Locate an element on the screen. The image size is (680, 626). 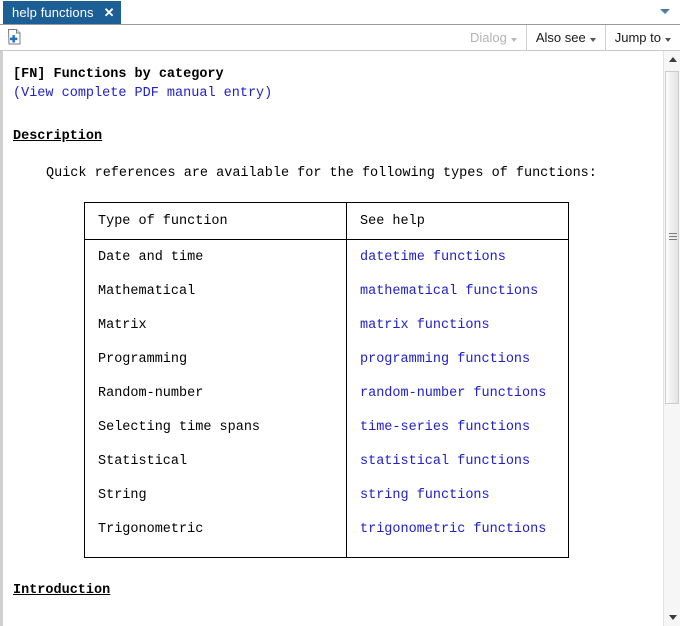
row-help: statistical functions is located at coordinates (458, 461).